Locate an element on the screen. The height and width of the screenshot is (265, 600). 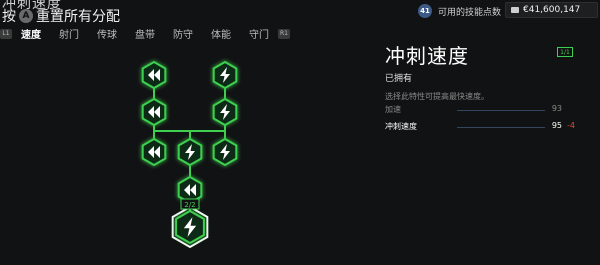
stat-row-sprint-speed: 冲刺速度 95 -4 is located at coordinates (485, 127).